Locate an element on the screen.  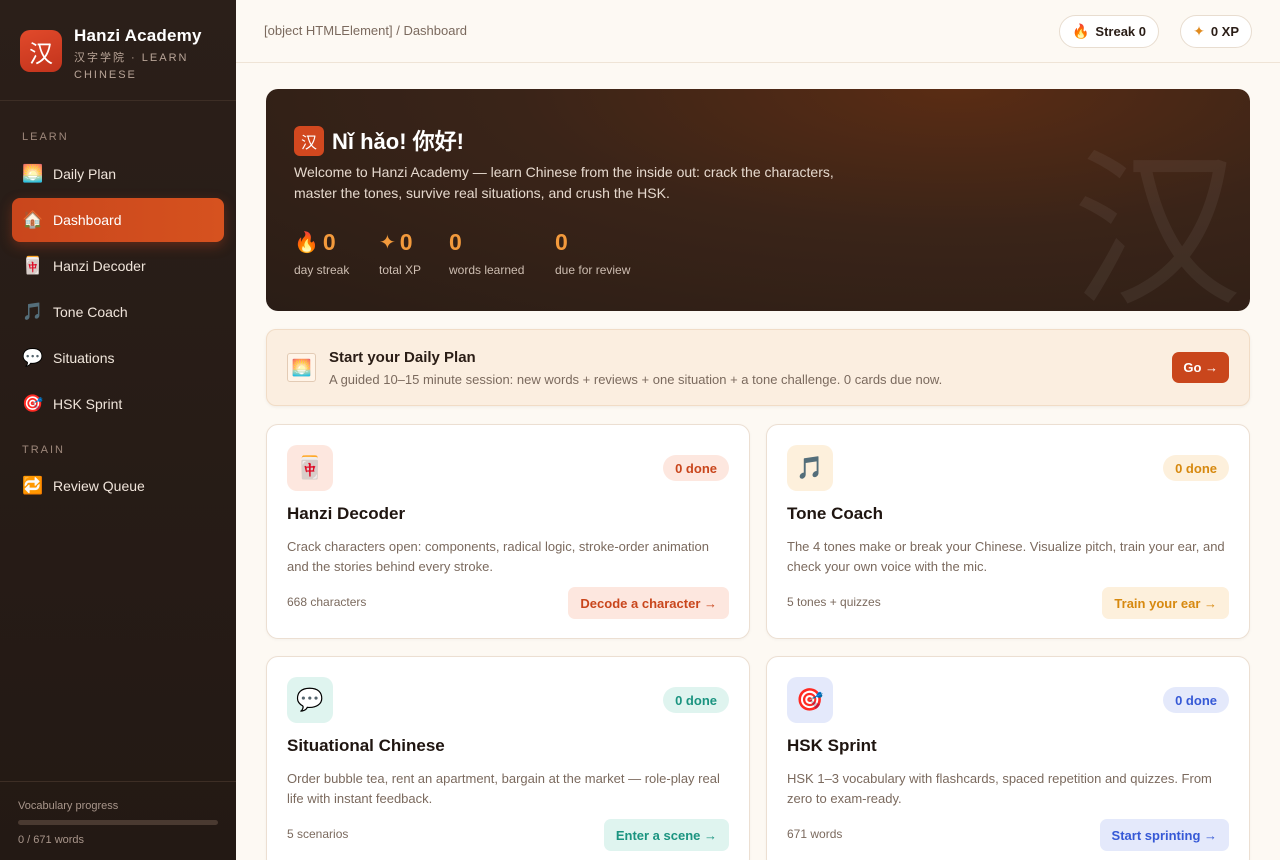
card-meta: 5 scenarios is located at coordinates (318, 834).